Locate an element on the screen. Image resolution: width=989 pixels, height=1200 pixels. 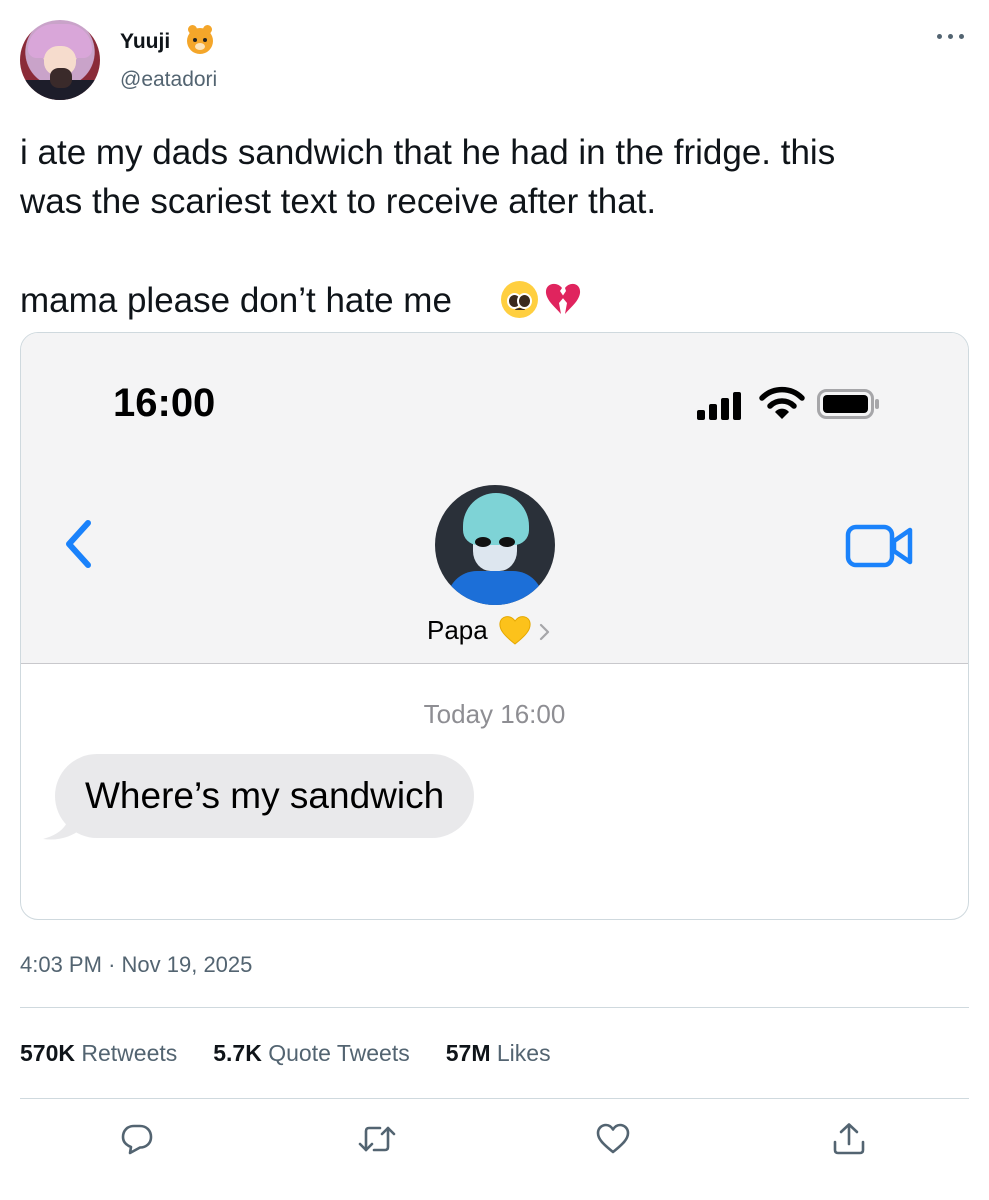
quote-tweets-count: 5.7K is located at coordinates (237, 1053).